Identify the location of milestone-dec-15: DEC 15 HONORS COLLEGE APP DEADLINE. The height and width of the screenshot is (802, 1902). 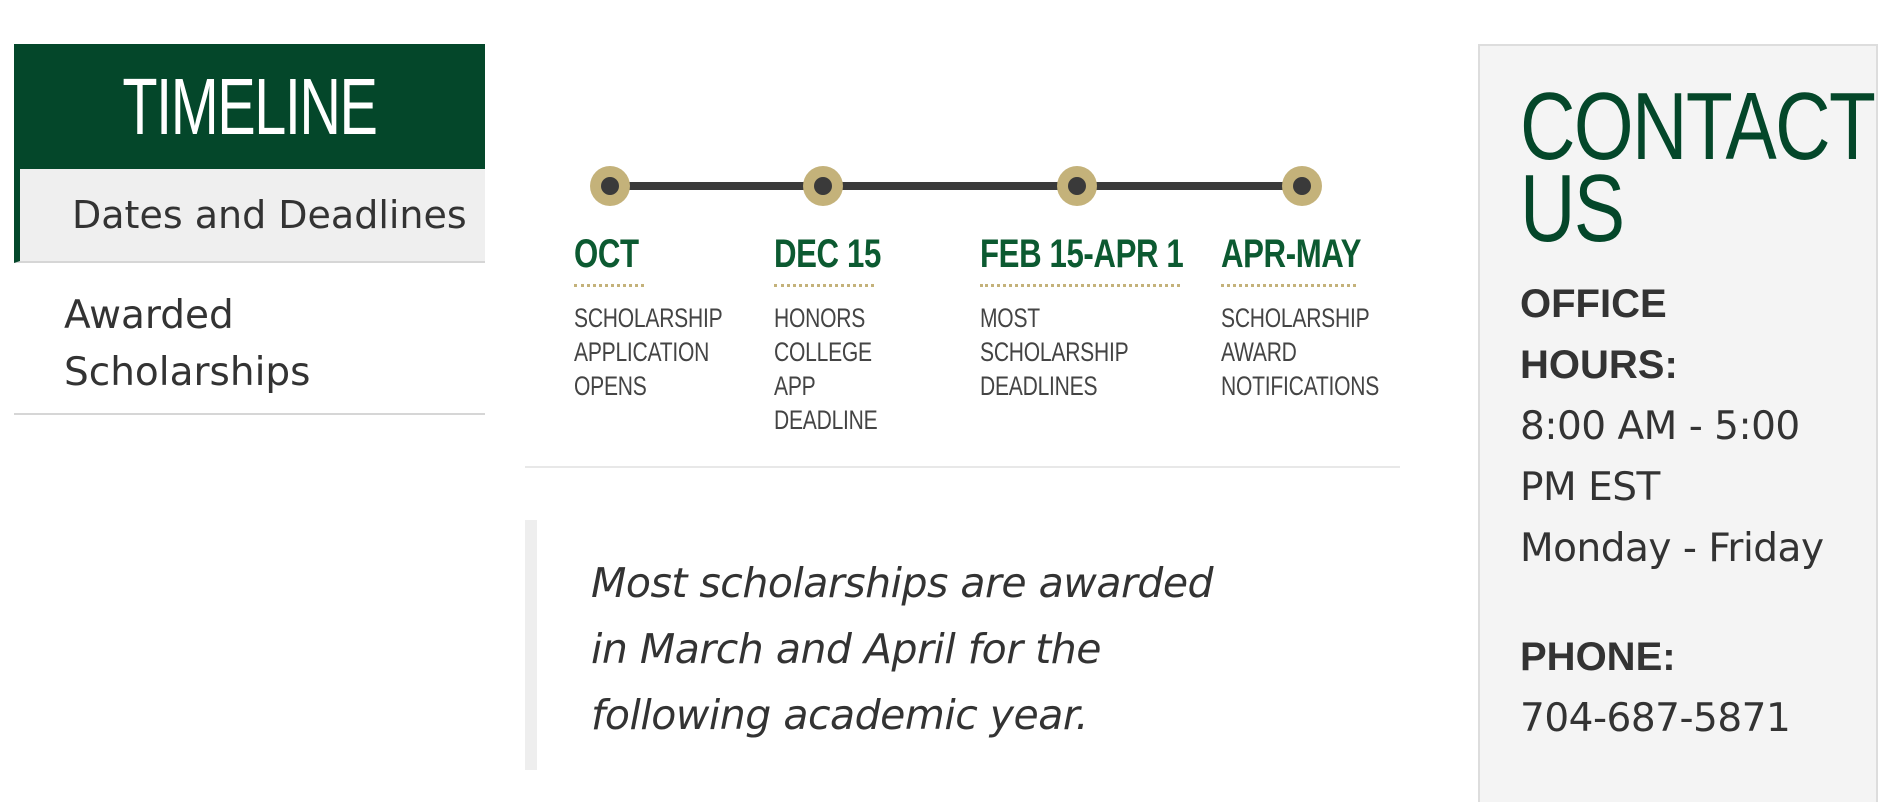
(827, 334).